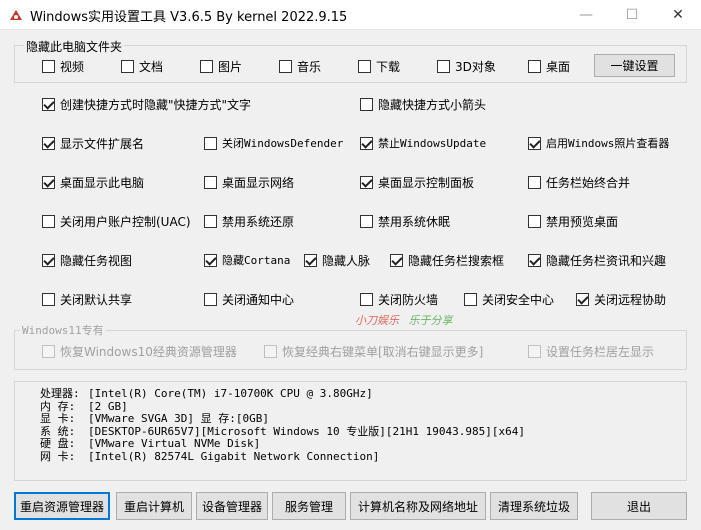 The width and height of the screenshot is (701, 530). Describe the element at coordinates (621, 299) in the screenshot. I see `checkbox-disable-remote-assistance: 关闭远程协助` at that location.